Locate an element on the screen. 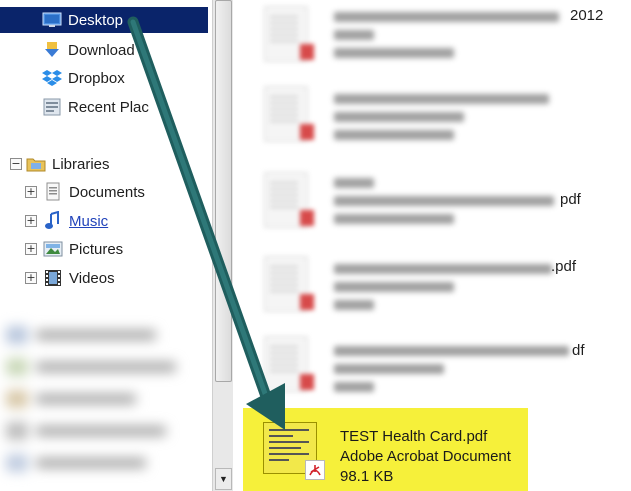 The width and height of the screenshot is (631, 491). pictures-icon is located at coordinates (53, 249).